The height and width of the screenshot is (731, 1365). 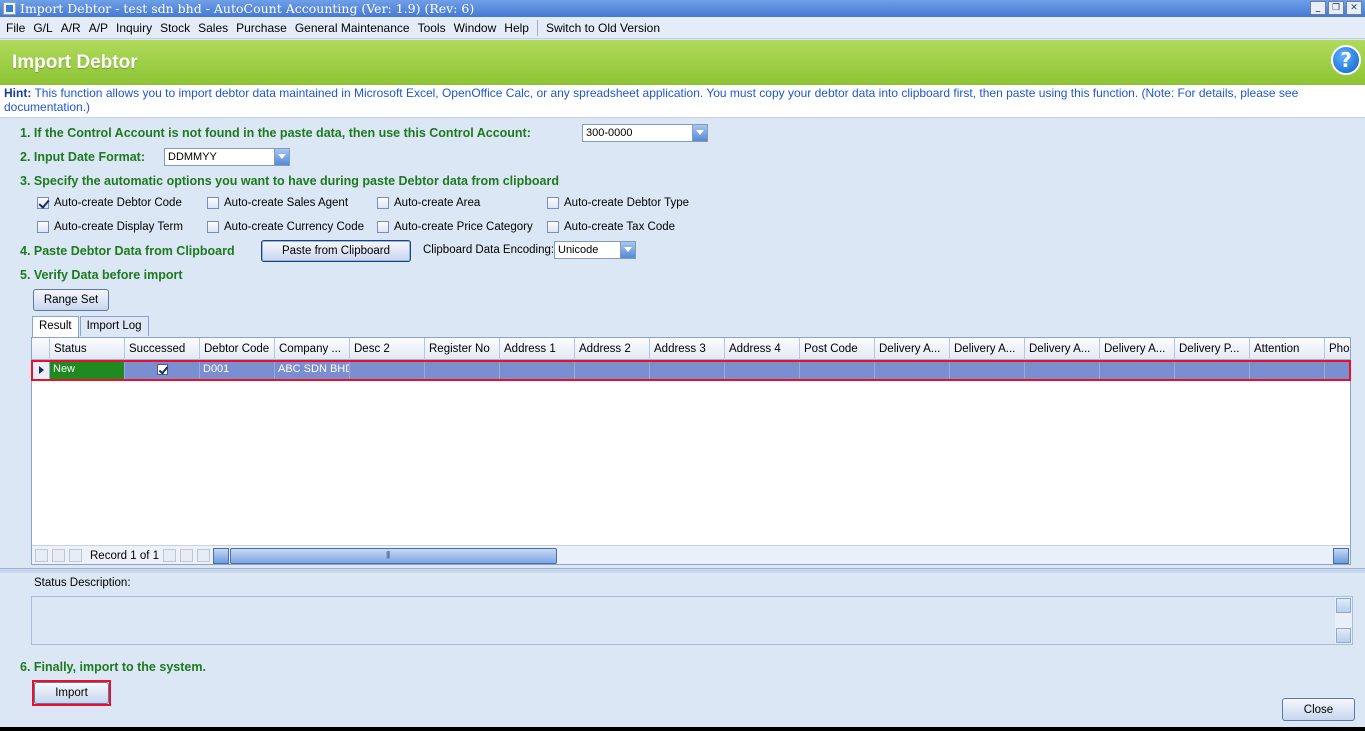 I want to click on column-header-status: Status, so click(x=87, y=349).